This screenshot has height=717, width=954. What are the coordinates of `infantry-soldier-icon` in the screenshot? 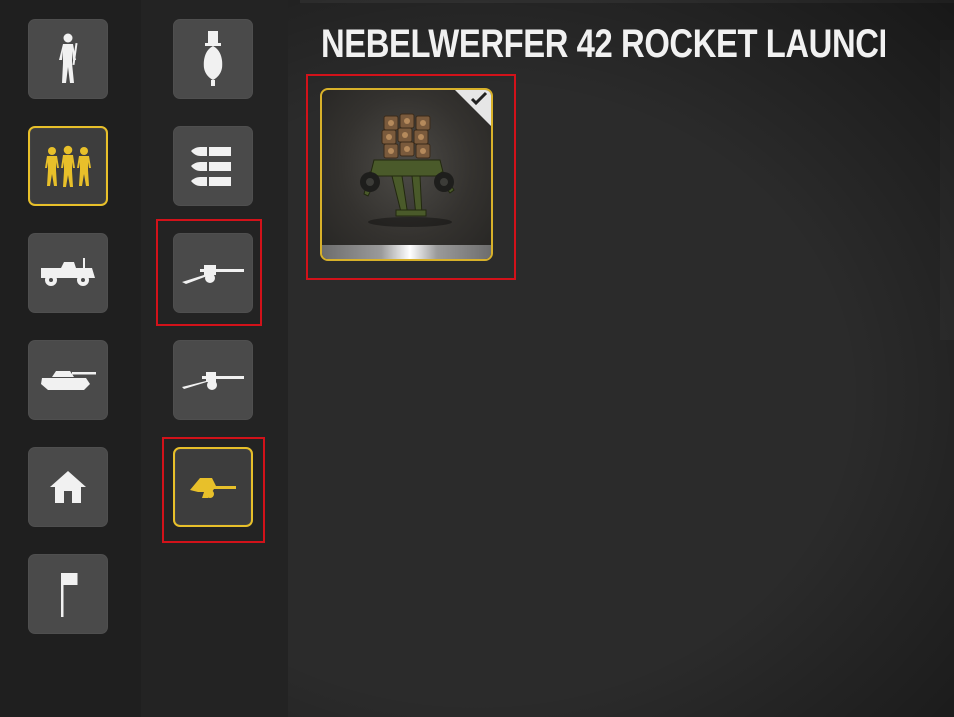 It's located at (68, 58).